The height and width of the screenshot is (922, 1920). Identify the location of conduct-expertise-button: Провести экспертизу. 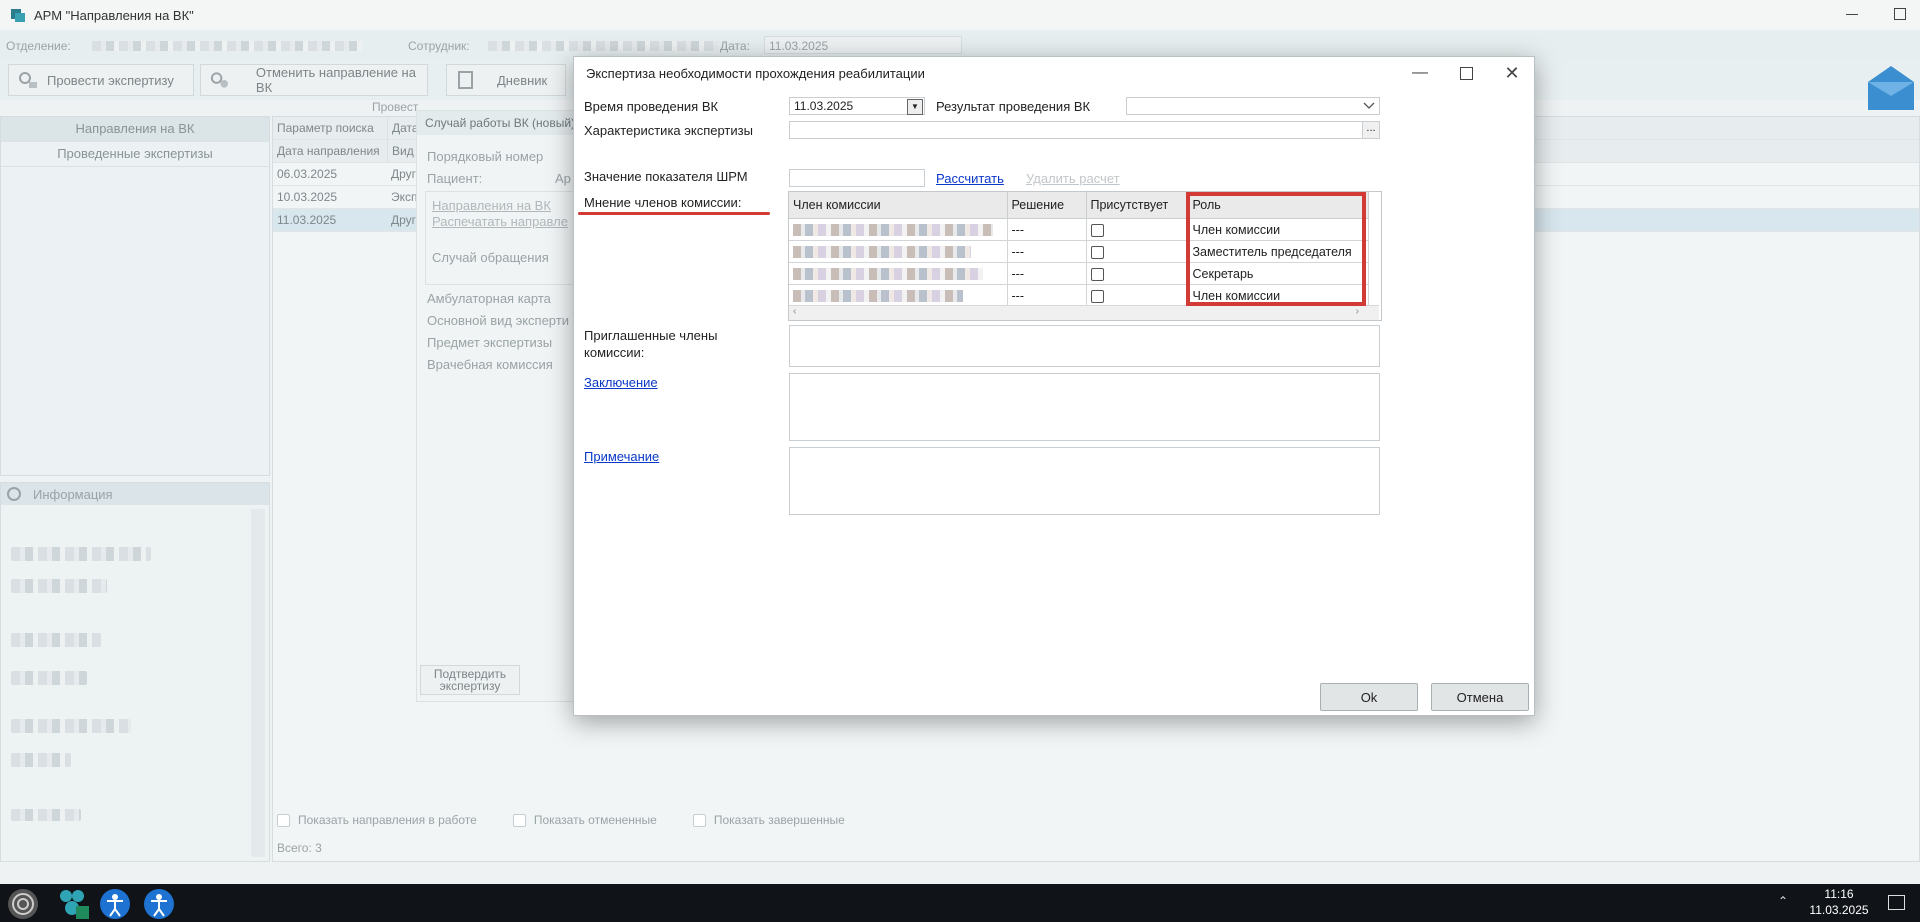
(101, 80).